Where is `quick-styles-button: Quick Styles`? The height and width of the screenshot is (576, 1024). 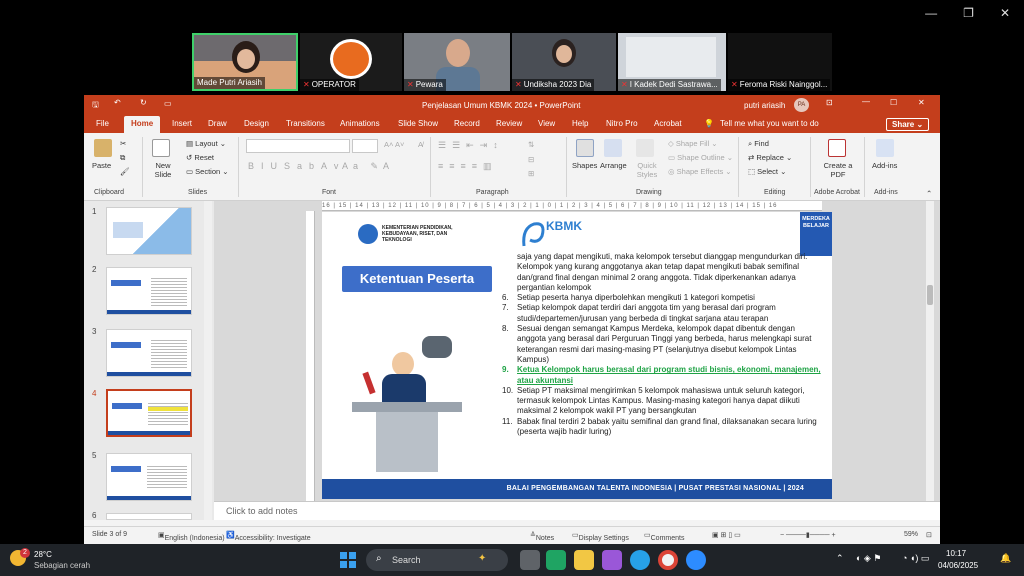
quick-styles-button: Quick Styles is located at coordinates (647, 170).